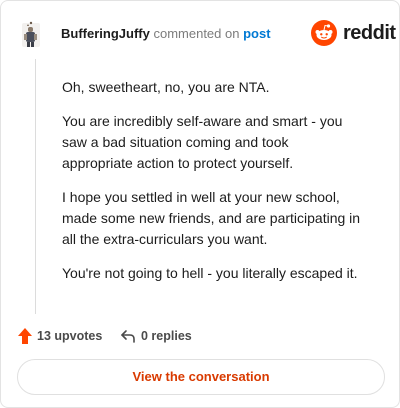 The image size is (400, 408). I want to click on reddit-snoo-icon, so click(324, 35).